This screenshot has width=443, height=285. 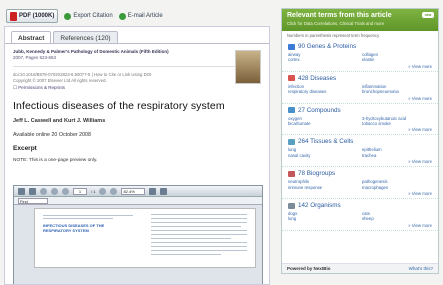 I want to click on pdf-viewer-toolbar: 1 / 1 82.4%, so click(x=138, y=191).